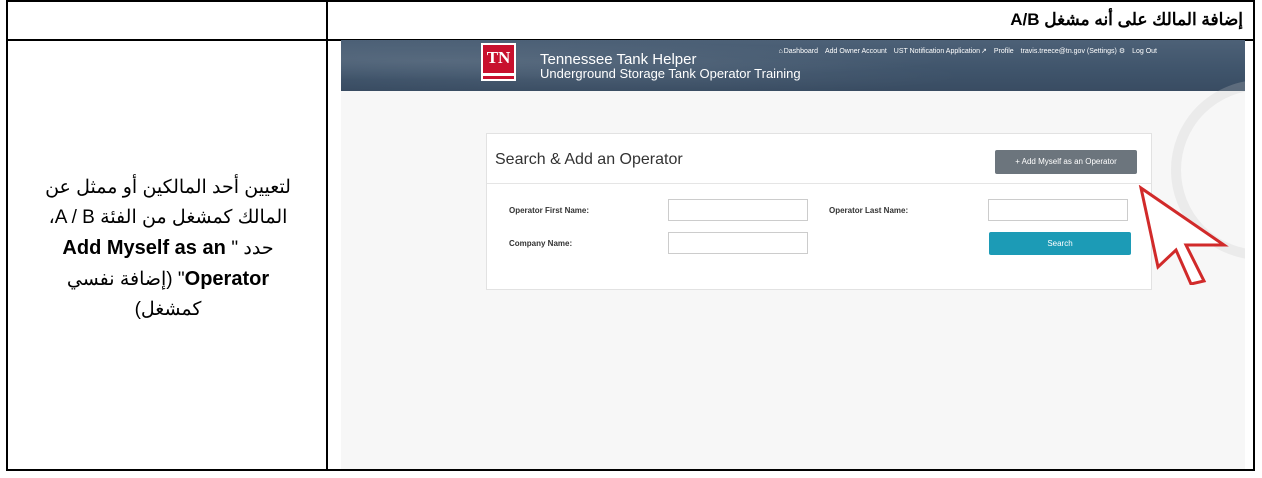  What do you see at coordinates (498, 62) in the screenshot?
I see `tn-logo: TN` at bounding box center [498, 62].